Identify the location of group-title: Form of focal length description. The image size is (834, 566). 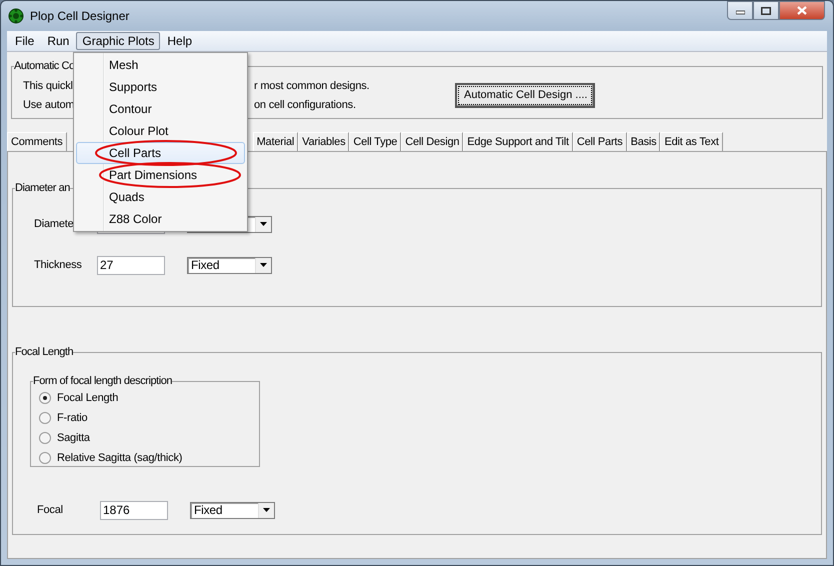
(102, 381).